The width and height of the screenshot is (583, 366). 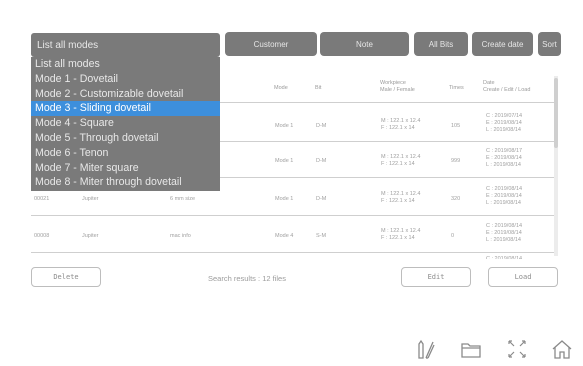 What do you see at coordinates (504, 116) in the screenshot?
I see `cell-date-create: C : 2019/07/14` at bounding box center [504, 116].